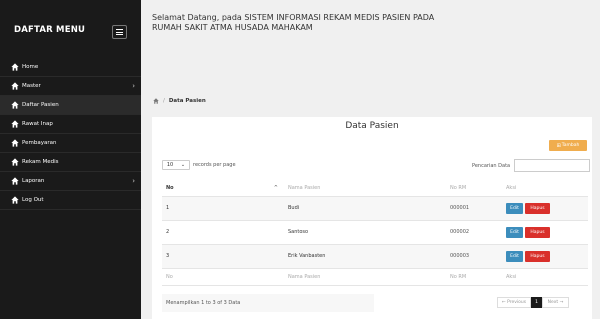 Image resolution: width=600 pixels, height=319 pixels. I want to click on page-length-control: 10 ⌄ records per page, so click(199, 165).